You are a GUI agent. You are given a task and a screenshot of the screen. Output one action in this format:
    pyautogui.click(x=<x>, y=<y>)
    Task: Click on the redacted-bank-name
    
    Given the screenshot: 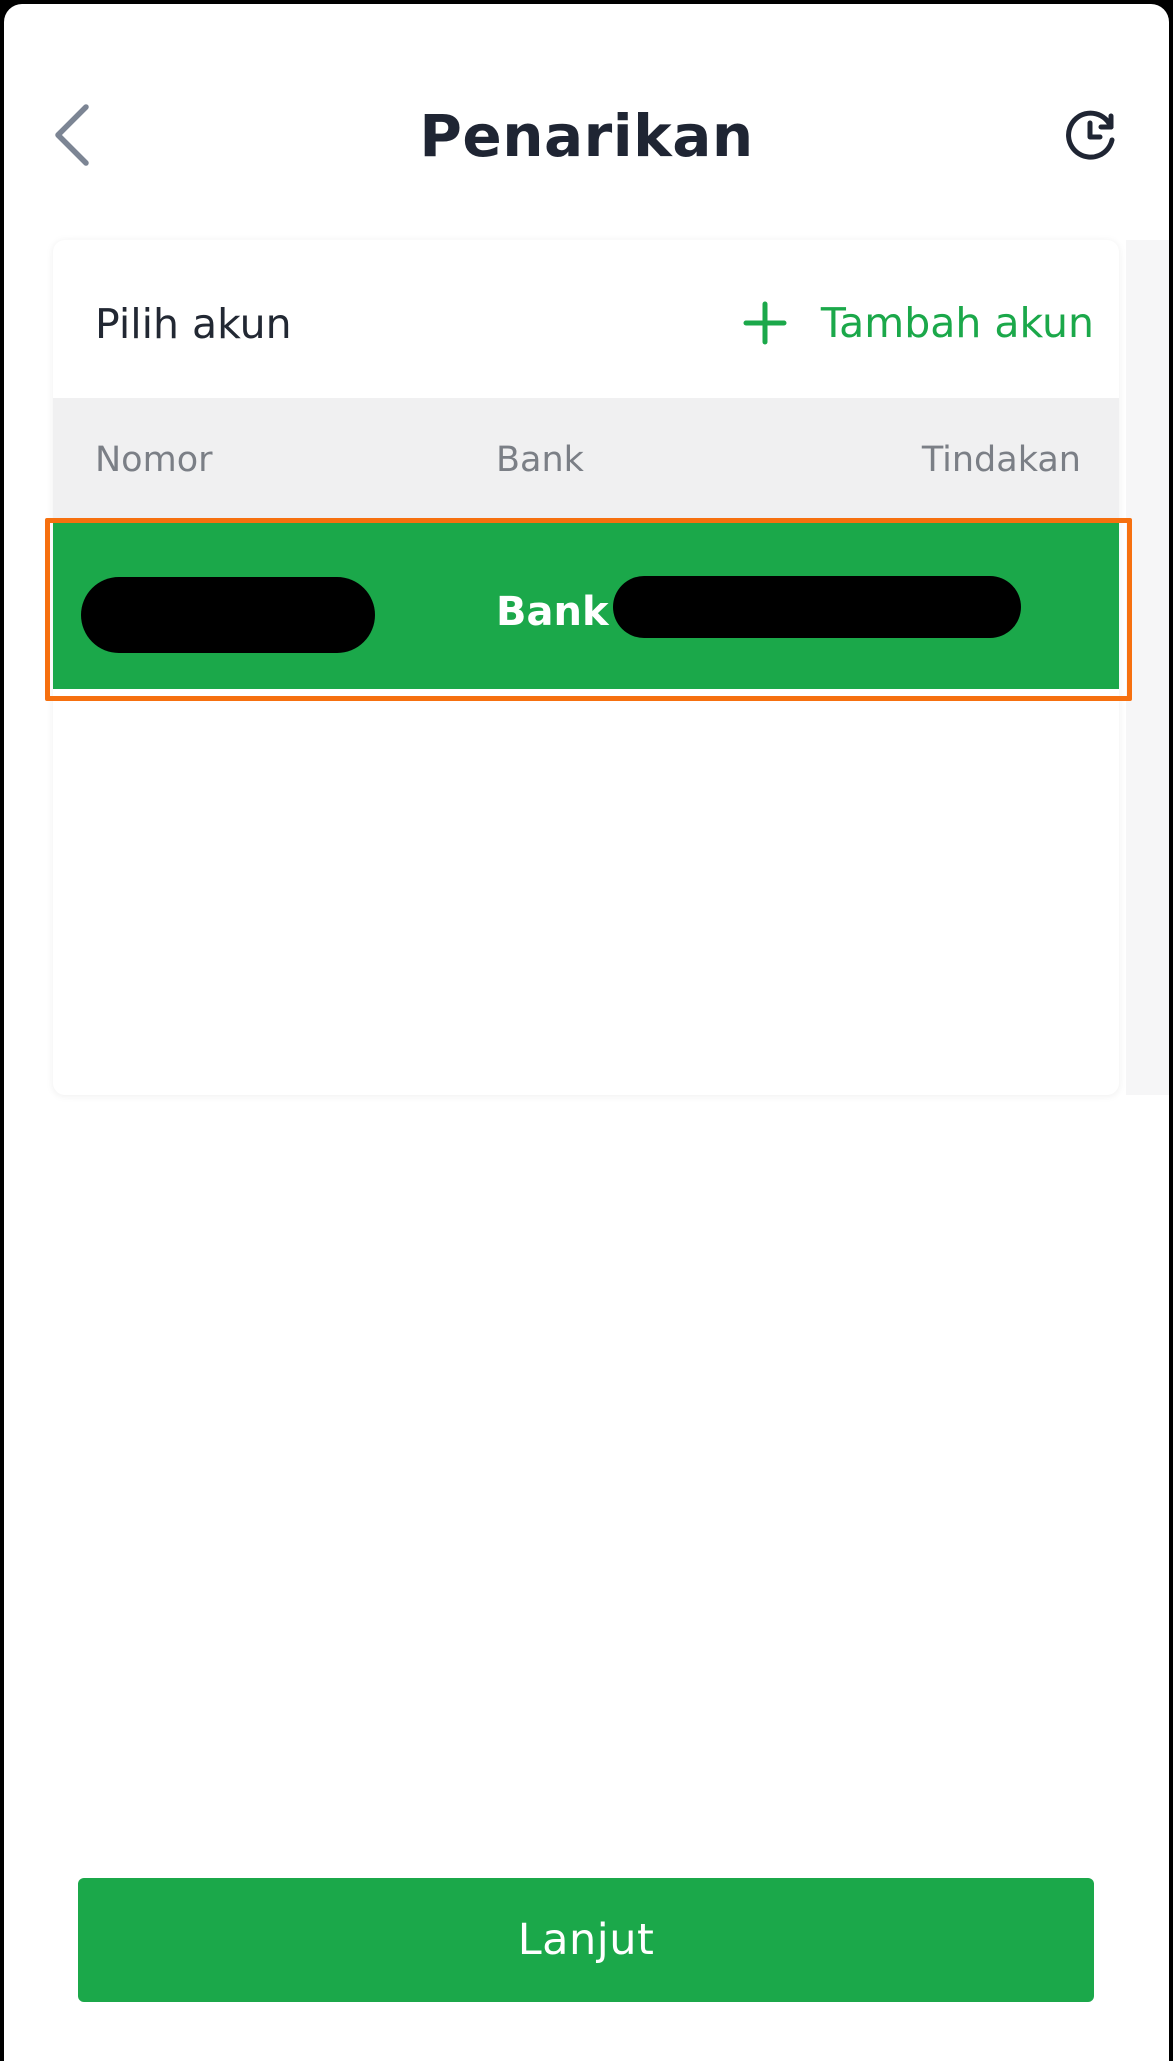 What is the action you would take?
    pyautogui.click(x=817, y=607)
    